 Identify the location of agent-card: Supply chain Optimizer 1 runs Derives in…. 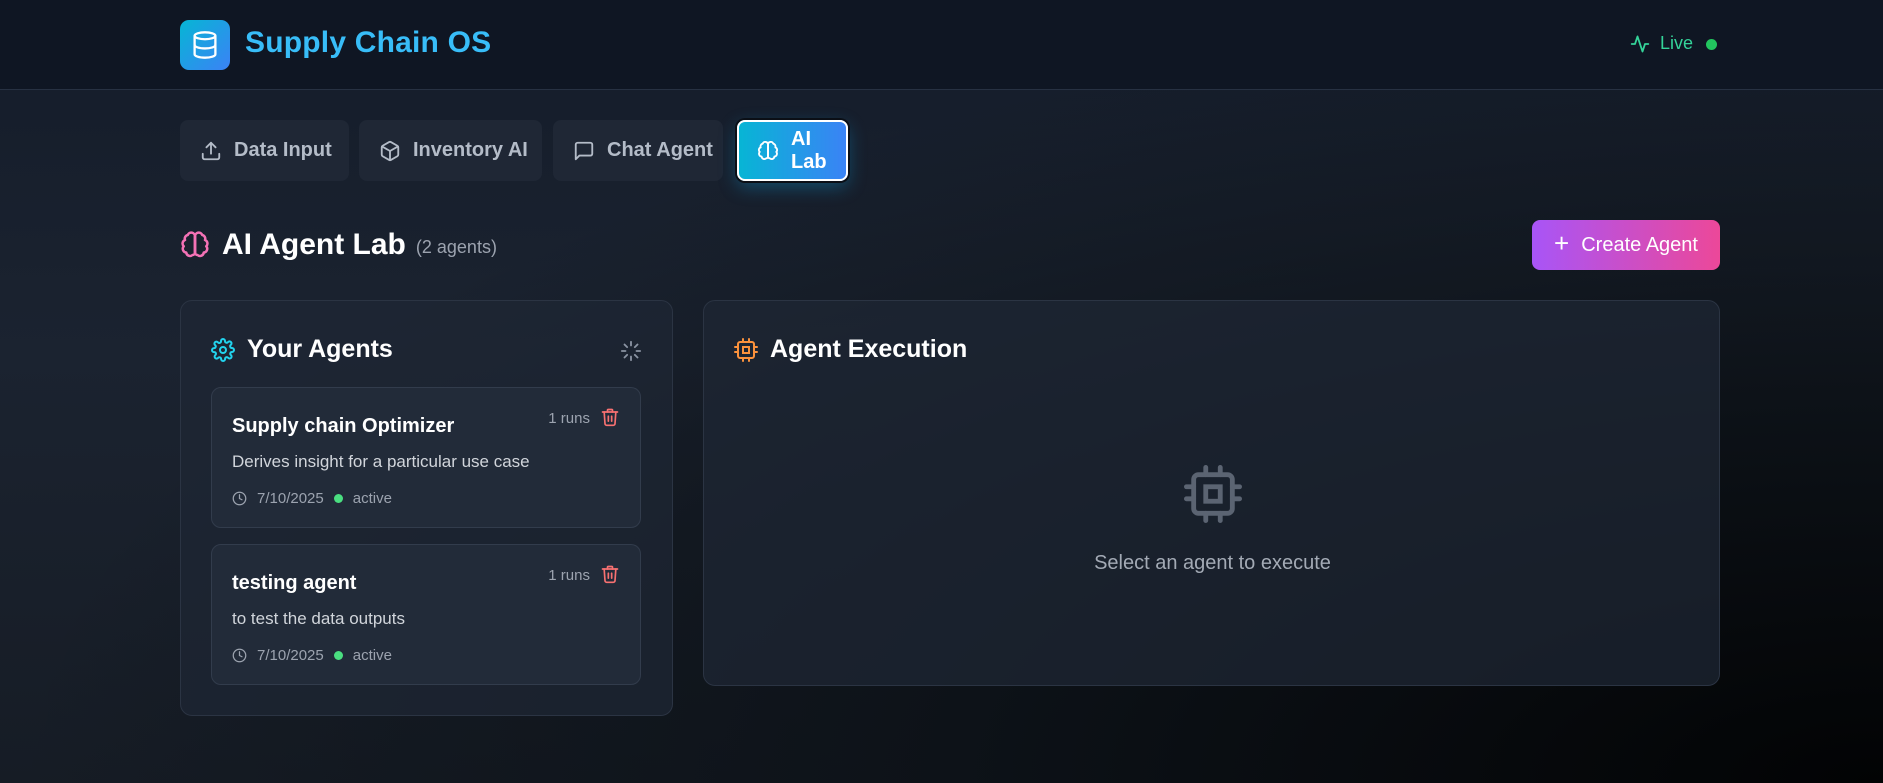
(426, 457).